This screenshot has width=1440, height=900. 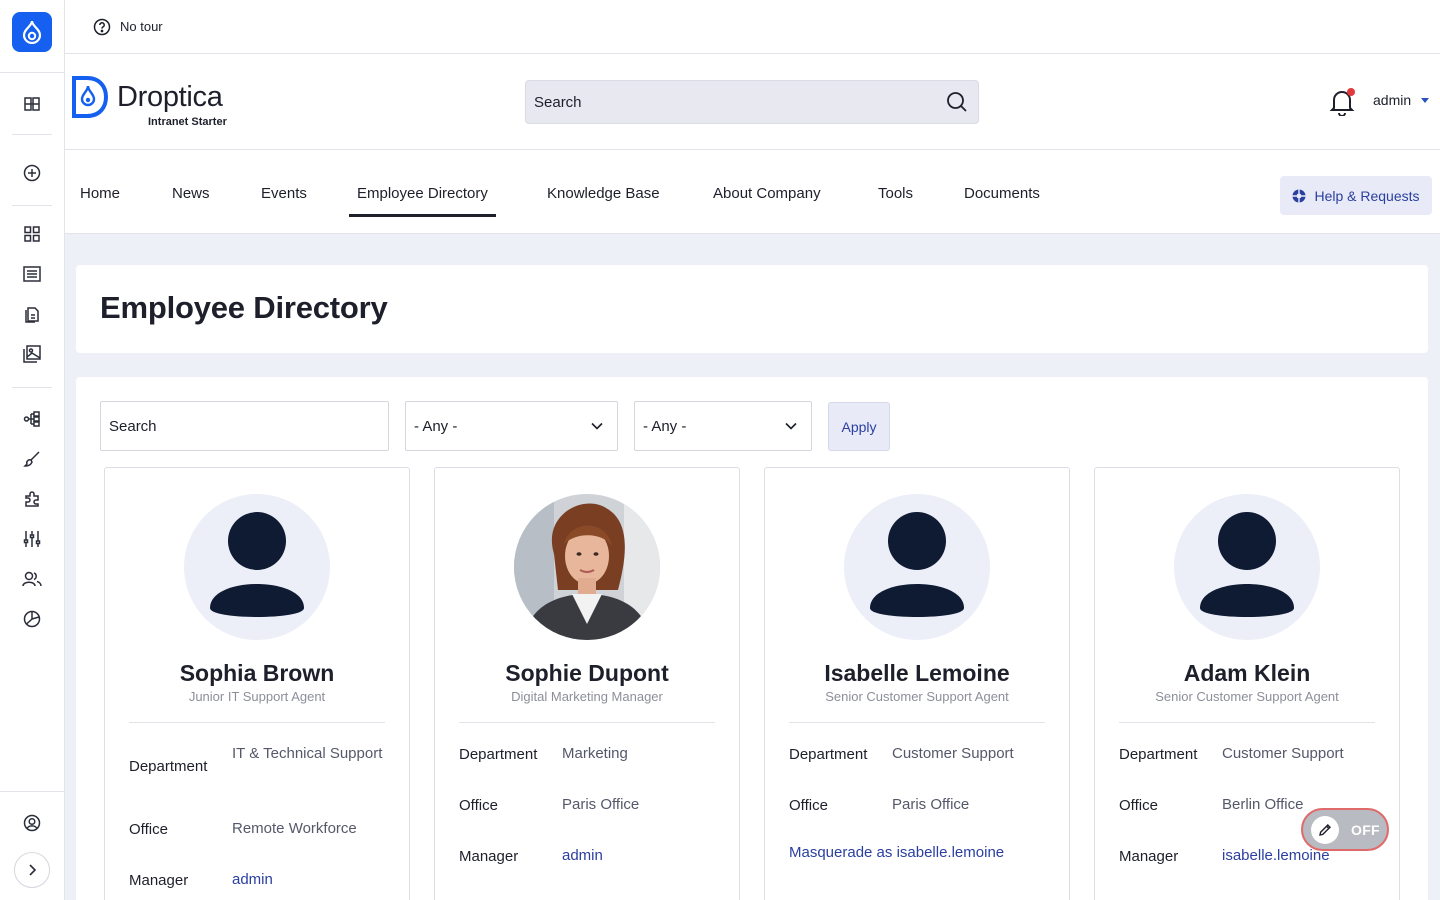 What do you see at coordinates (767, 193) in the screenshot?
I see `nav-item-about-company: About Company` at bounding box center [767, 193].